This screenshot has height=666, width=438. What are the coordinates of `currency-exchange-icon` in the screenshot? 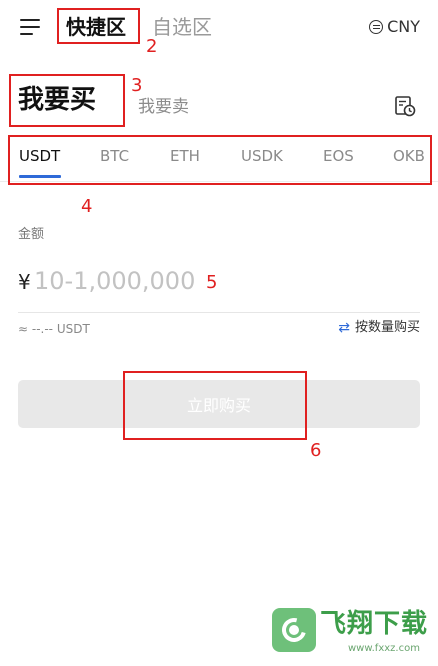 It's located at (376, 27).